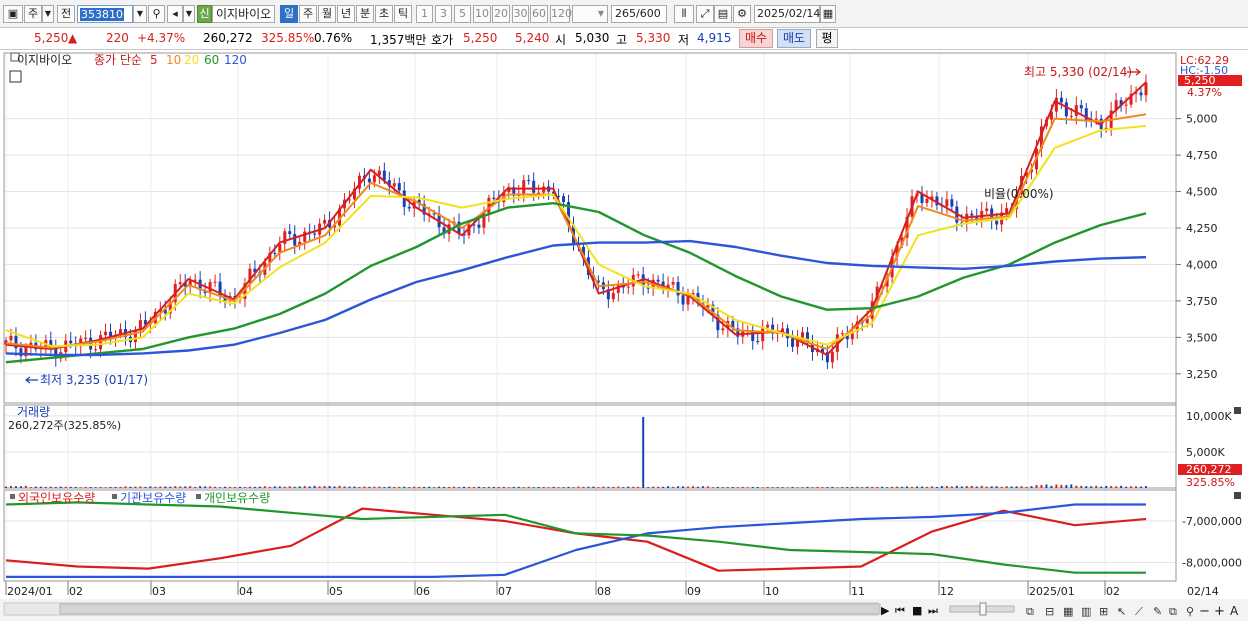 The width and height of the screenshot is (1248, 621). Describe the element at coordinates (365, 14) in the screenshot. I see `period-tab-4: 분` at that location.